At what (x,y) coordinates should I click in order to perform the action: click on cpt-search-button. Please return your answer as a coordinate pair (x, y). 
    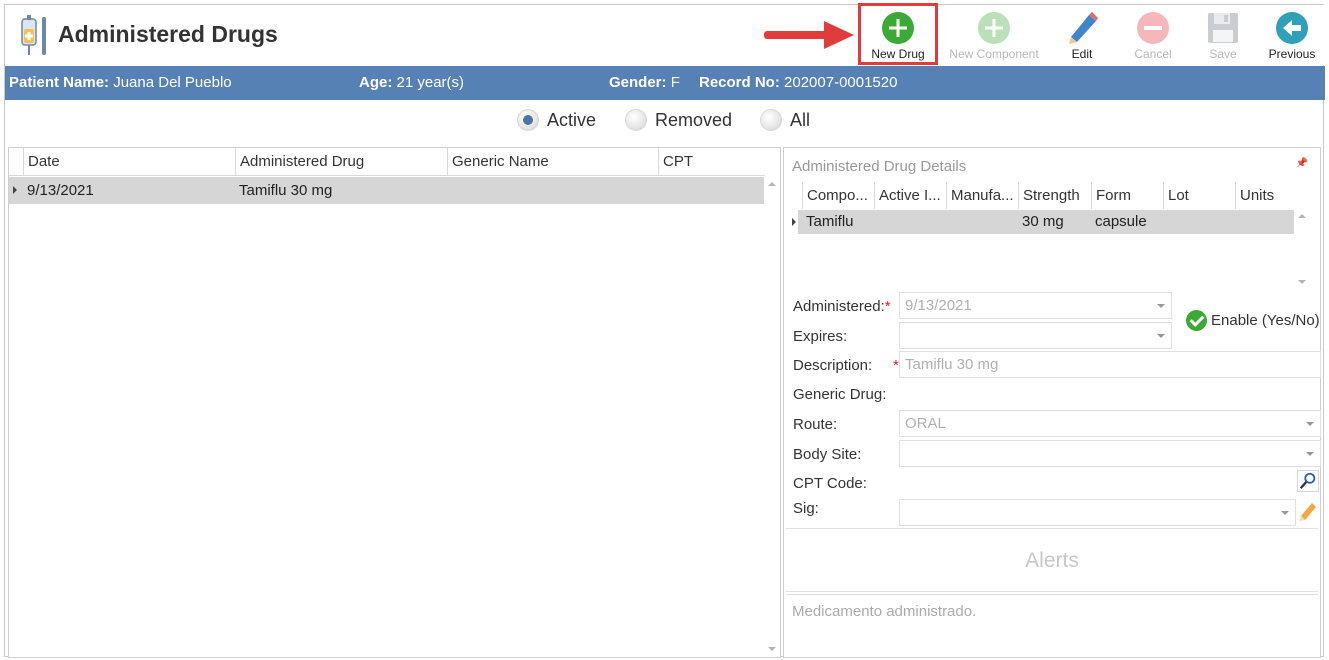
    Looking at the image, I should click on (1308, 481).